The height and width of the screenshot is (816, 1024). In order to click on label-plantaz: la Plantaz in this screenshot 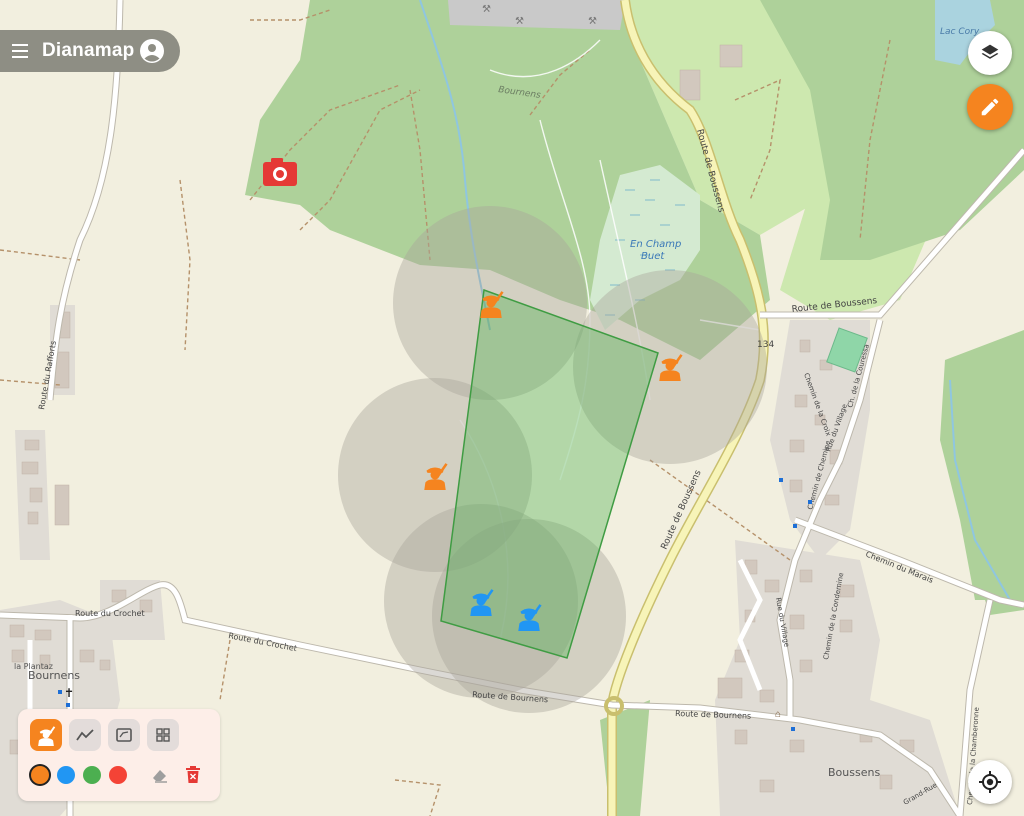, I will do `click(33, 666)`.